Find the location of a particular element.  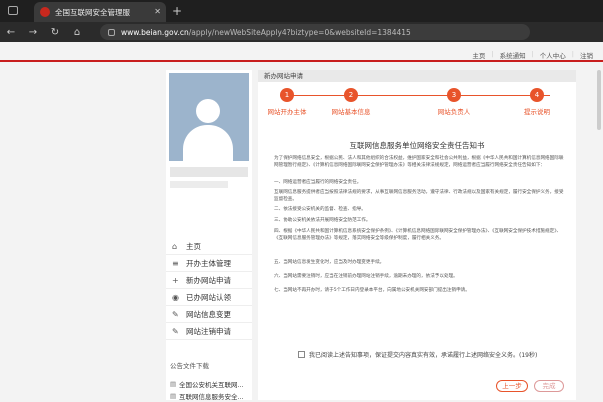

forward-icon: → is located at coordinates (33, 32).